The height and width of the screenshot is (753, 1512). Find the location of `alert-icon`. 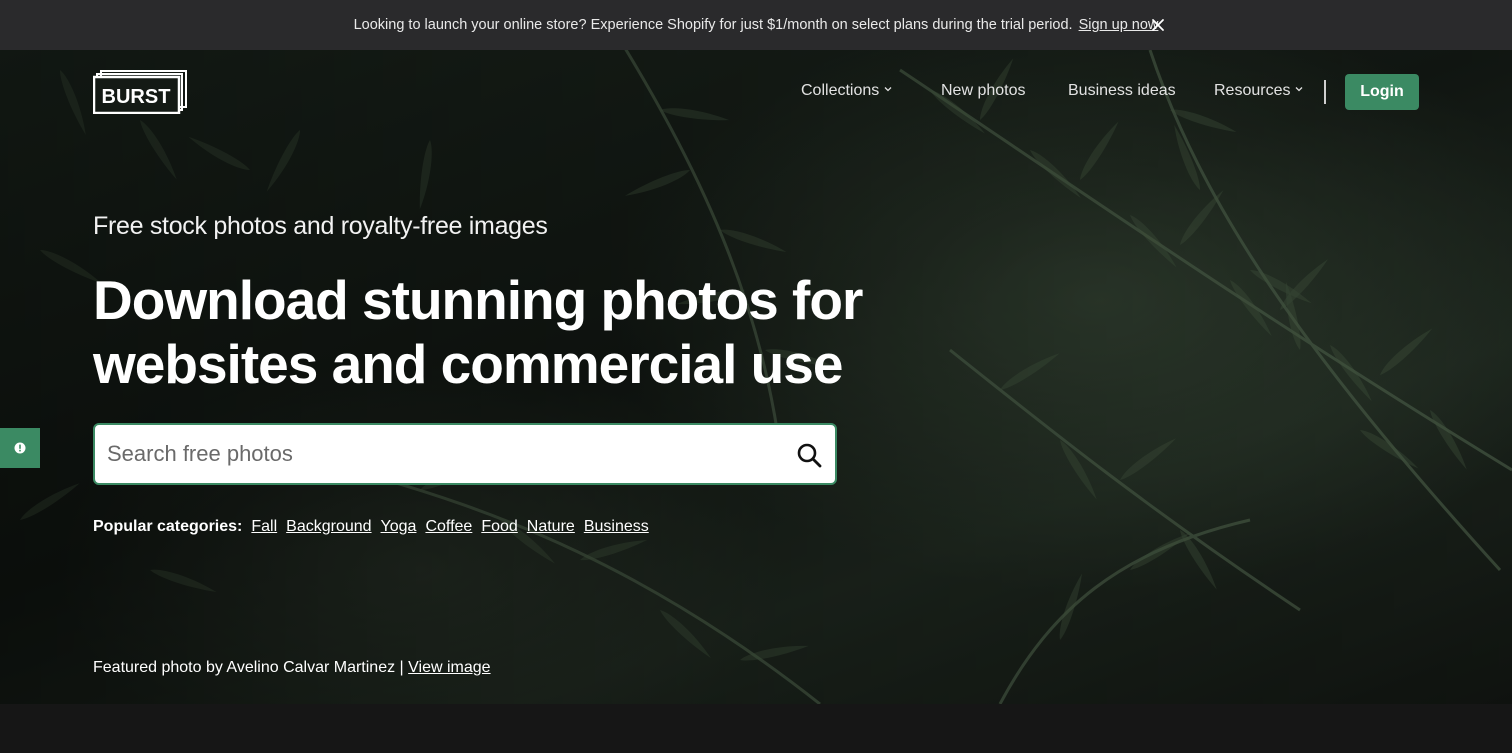

alert-icon is located at coordinates (20, 448).